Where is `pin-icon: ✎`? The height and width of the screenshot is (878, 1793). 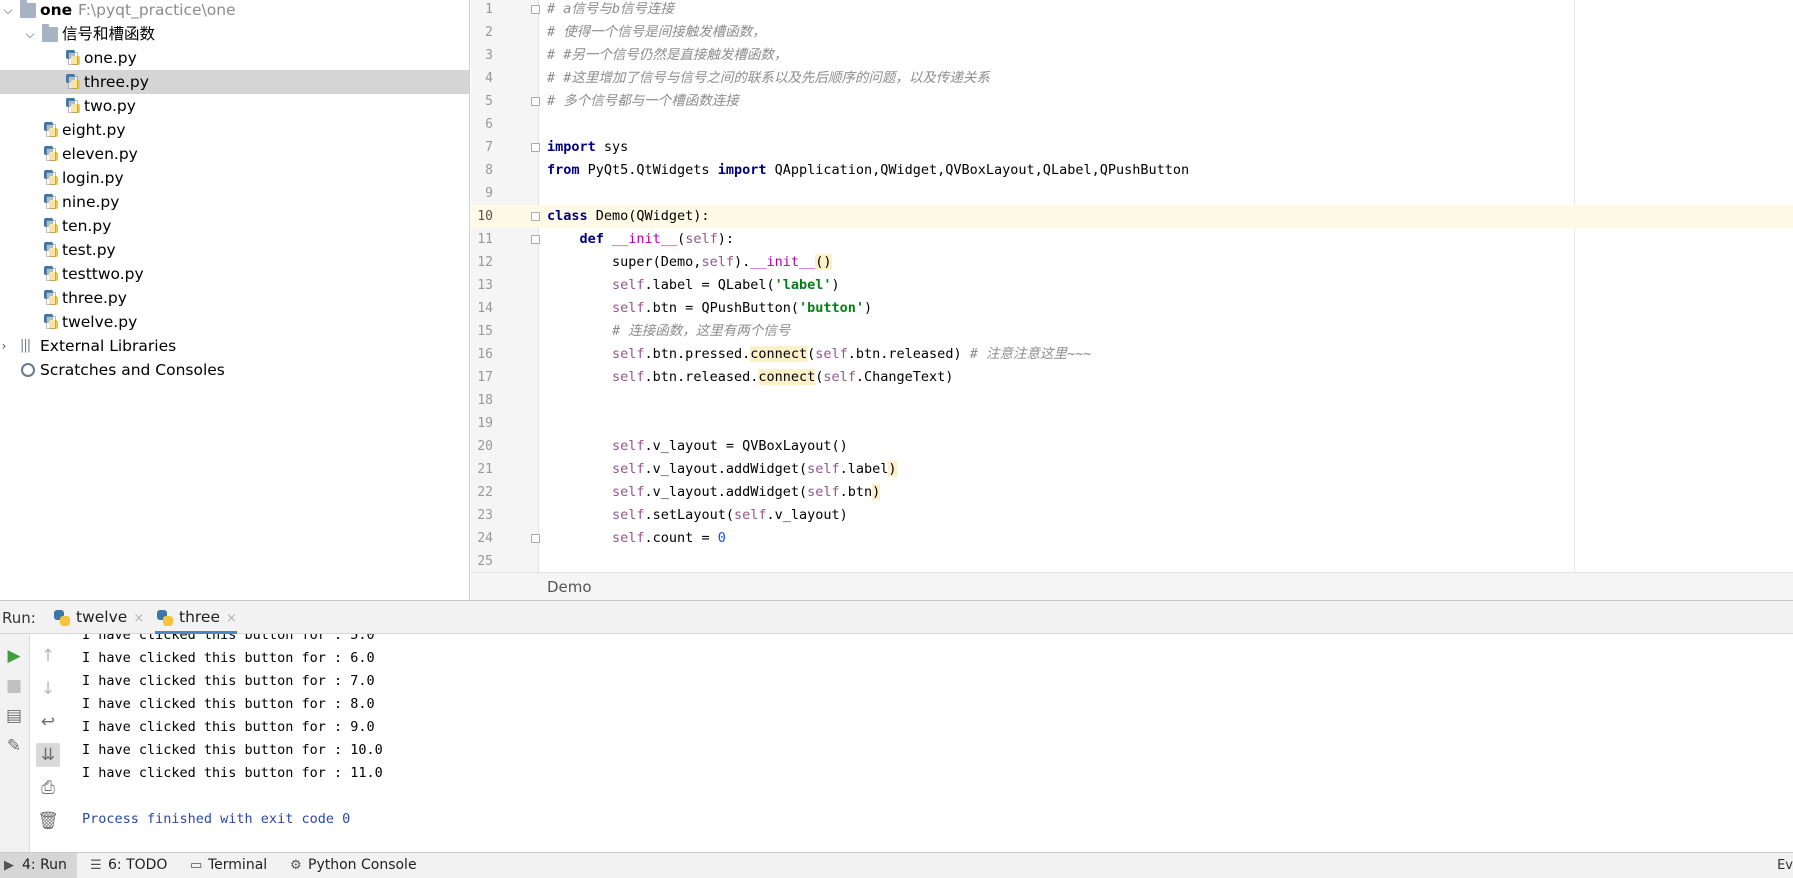 pin-icon: ✎ is located at coordinates (14, 746).